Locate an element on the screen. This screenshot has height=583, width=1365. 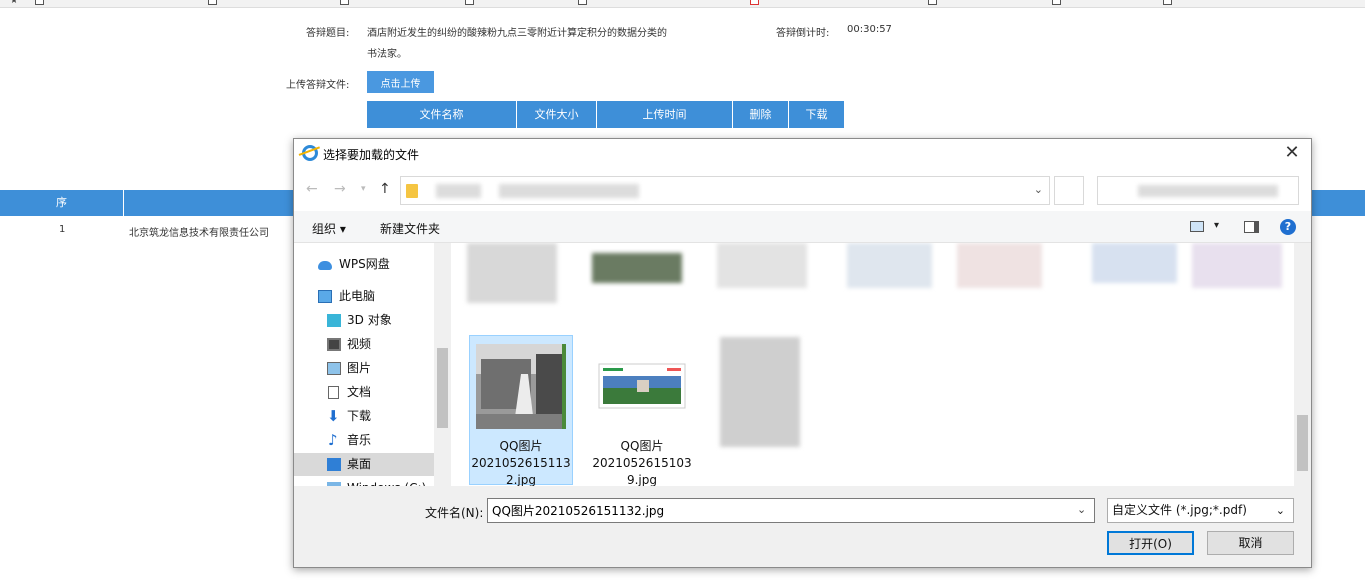
sidebar-item-videos: 视频 is located at coordinates (364, 344).